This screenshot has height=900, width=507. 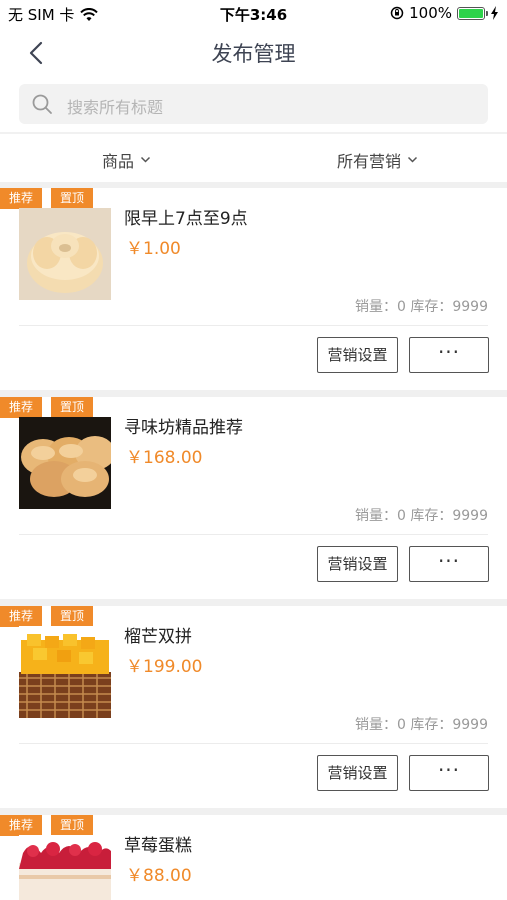 What do you see at coordinates (115, 107) in the screenshot?
I see `search-placeholder: 搜索所有标题` at bounding box center [115, 107].